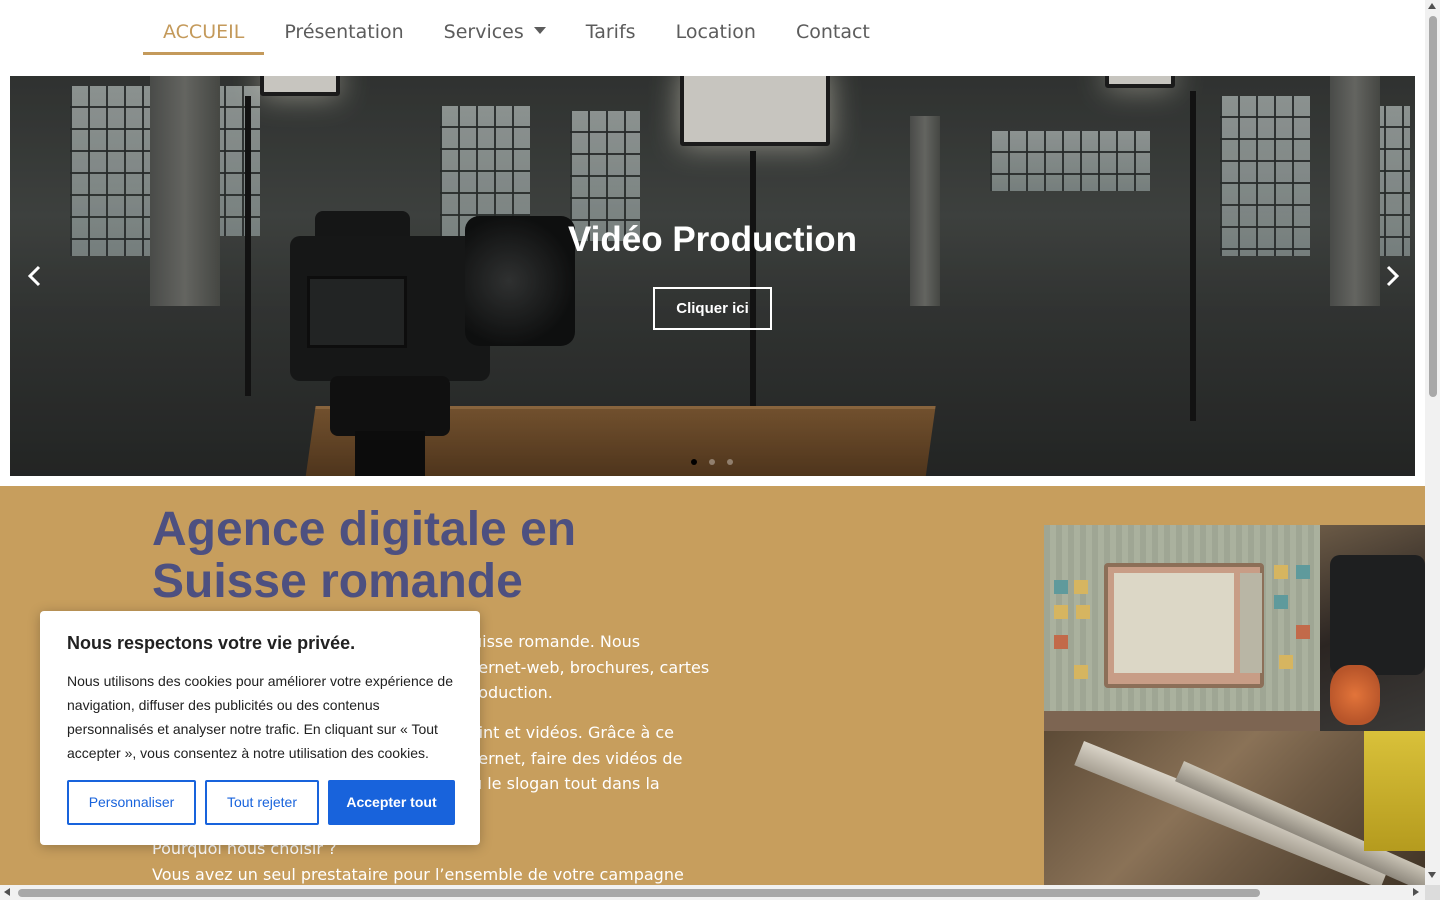  I want to click on nav-item-label: Tarifs, so click(610, 32).